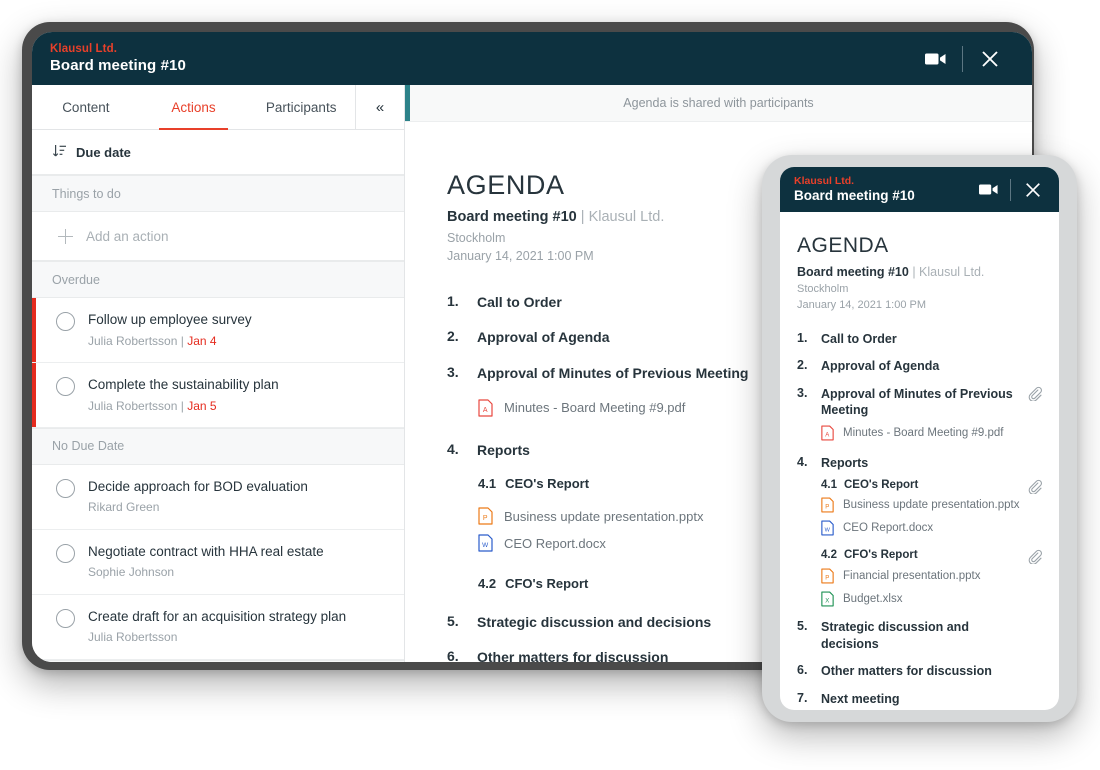  Describe the element at coordinates (485, 408) in the screenshot. I see `pdf-file-icon: A` at that location.